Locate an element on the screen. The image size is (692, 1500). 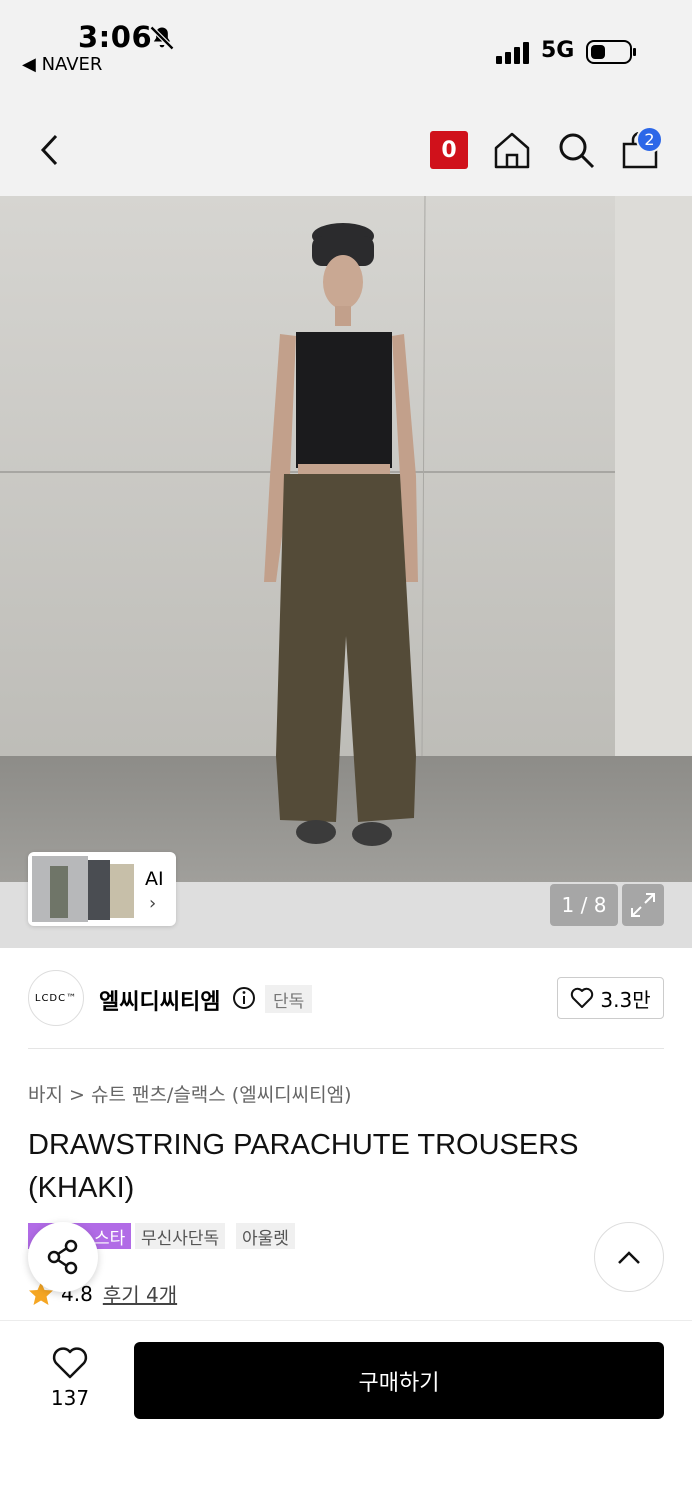
chevron-up-icon is located at coordinates (629, 1257).